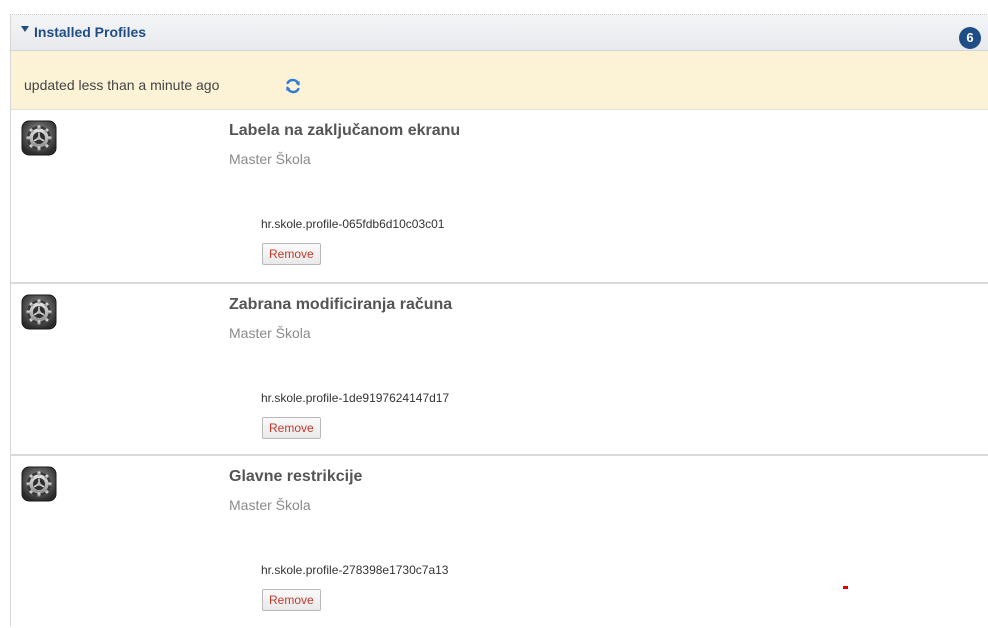  I want to click on profile-identifier: hr.skole.profile-065fdb6d10c03c01, so click(353, 224).